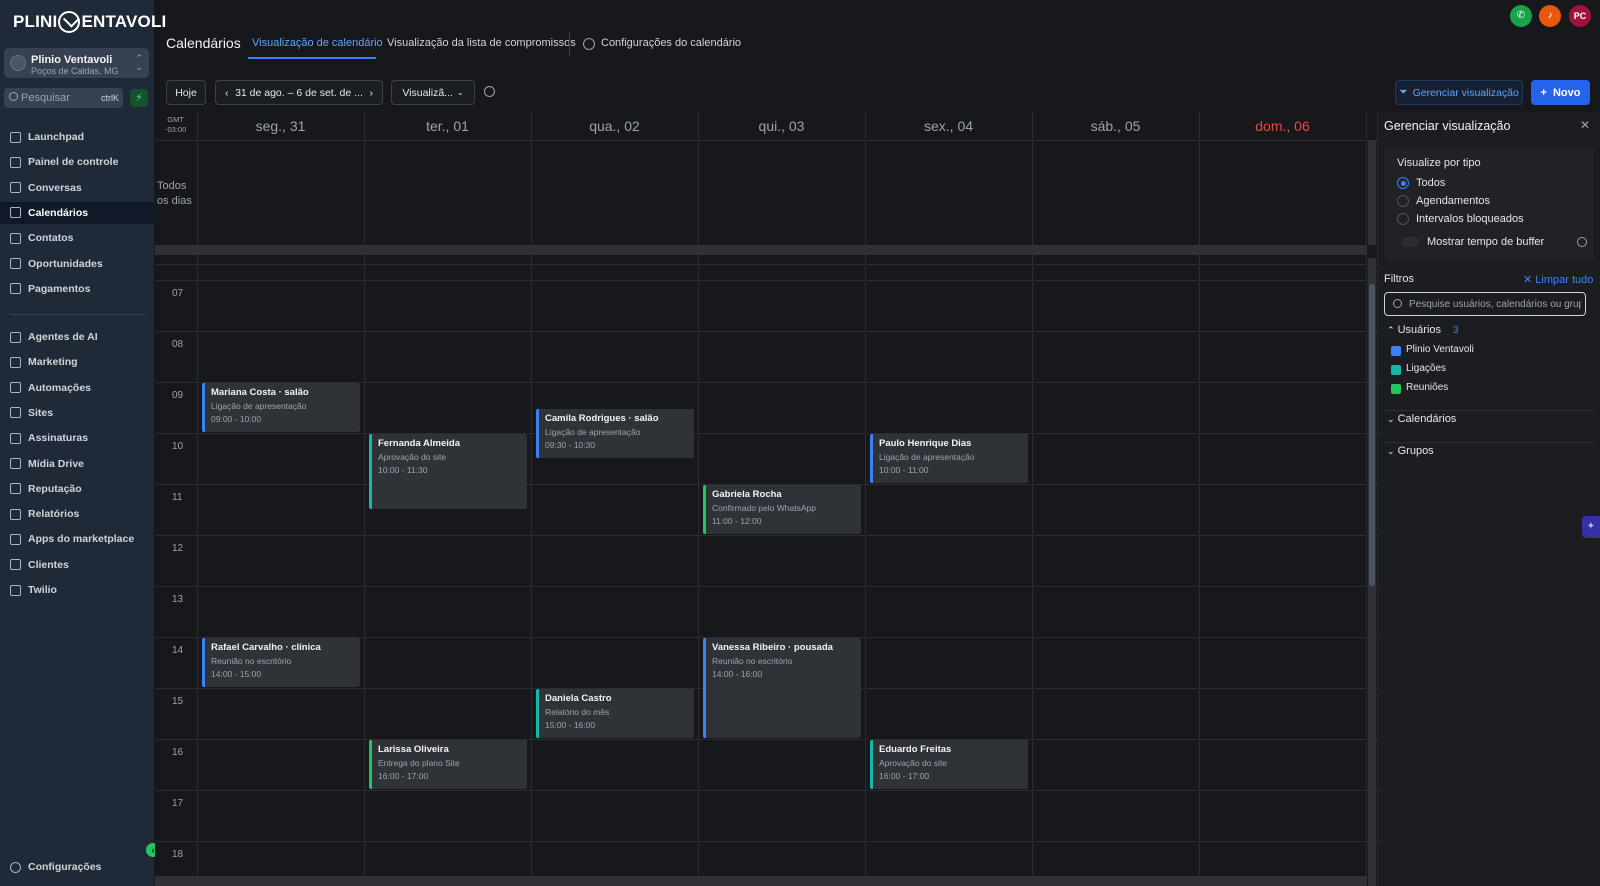 The width and height of the screenshot is (1600, 886). Describe the element at coordinates (1459, 92) in the screenshot. I see `manage-view-button: ⏷ Gerenciar visualização` at that location.